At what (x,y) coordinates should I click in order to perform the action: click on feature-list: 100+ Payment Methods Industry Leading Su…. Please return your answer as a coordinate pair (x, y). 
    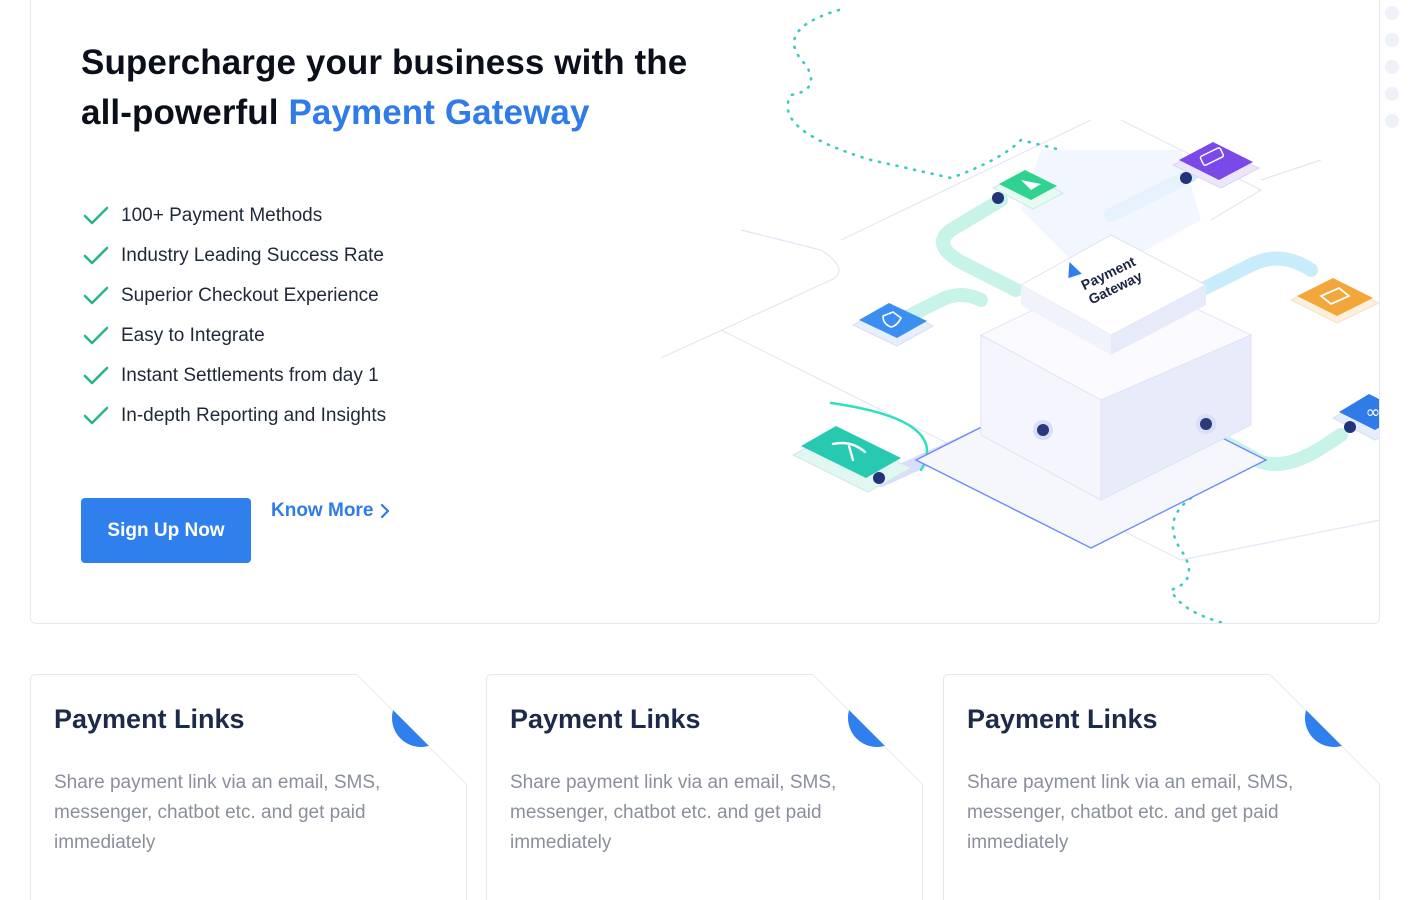
    Looking at the image, I should click on (234, 316).